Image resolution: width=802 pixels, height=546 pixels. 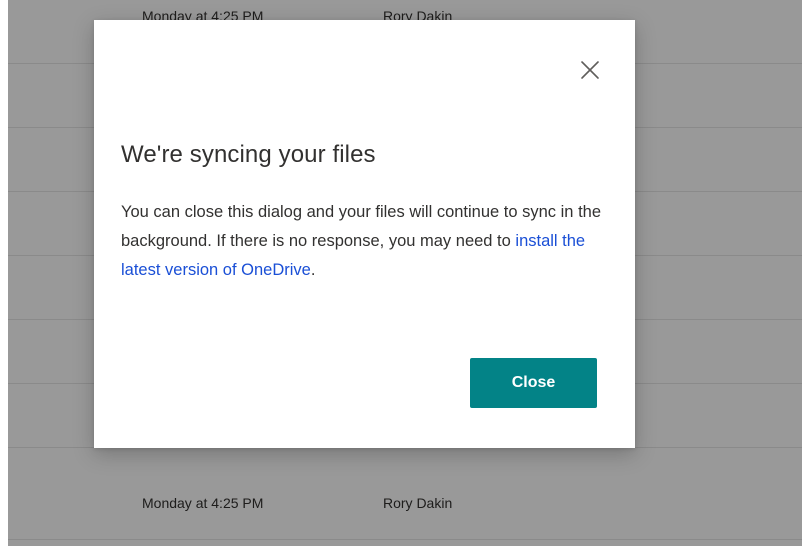 What do you see at coordinates (248, 154) in the screenshot?
I see `dialog-title: We're syncing your files` at bounding box center [248, 154].